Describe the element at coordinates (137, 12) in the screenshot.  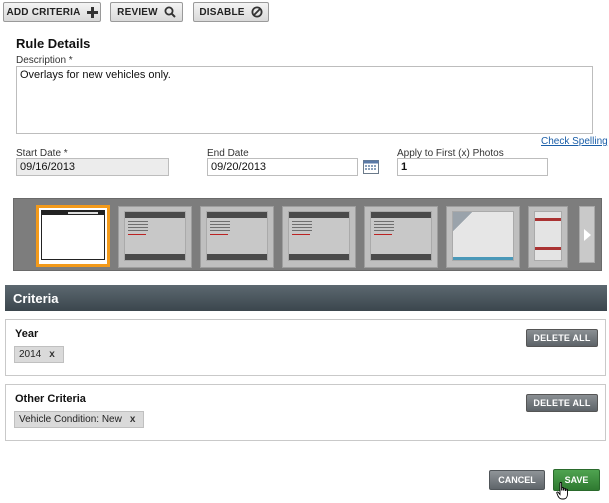
I see `review-label: REVIEW` at that location.